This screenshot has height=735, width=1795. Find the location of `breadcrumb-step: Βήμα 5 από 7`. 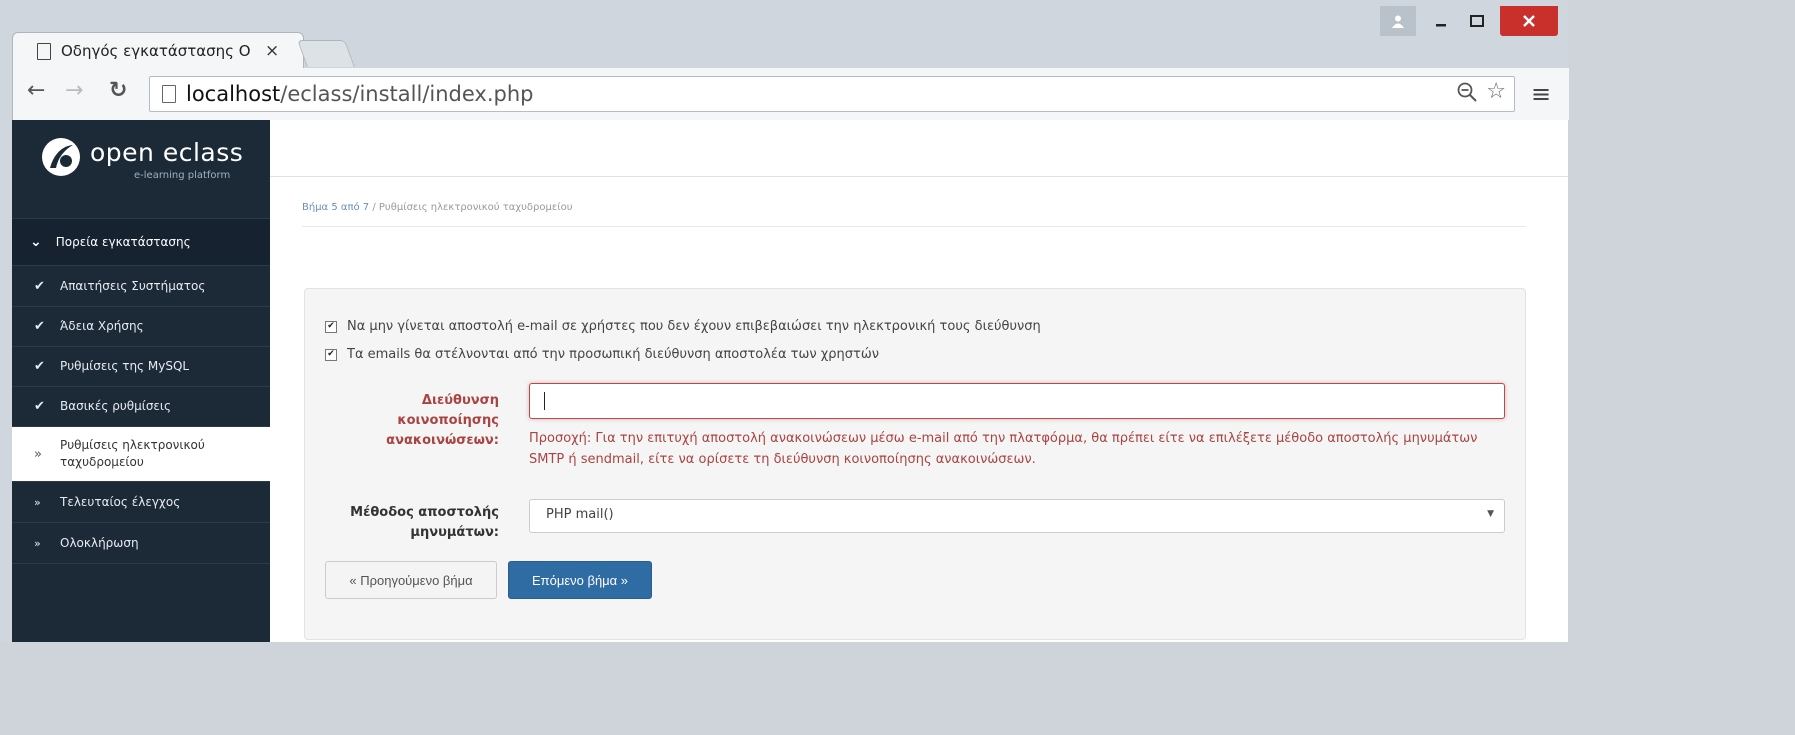

breadcrumb-step: Βήμα 5 από 7 is located at coordinates (335, 207).